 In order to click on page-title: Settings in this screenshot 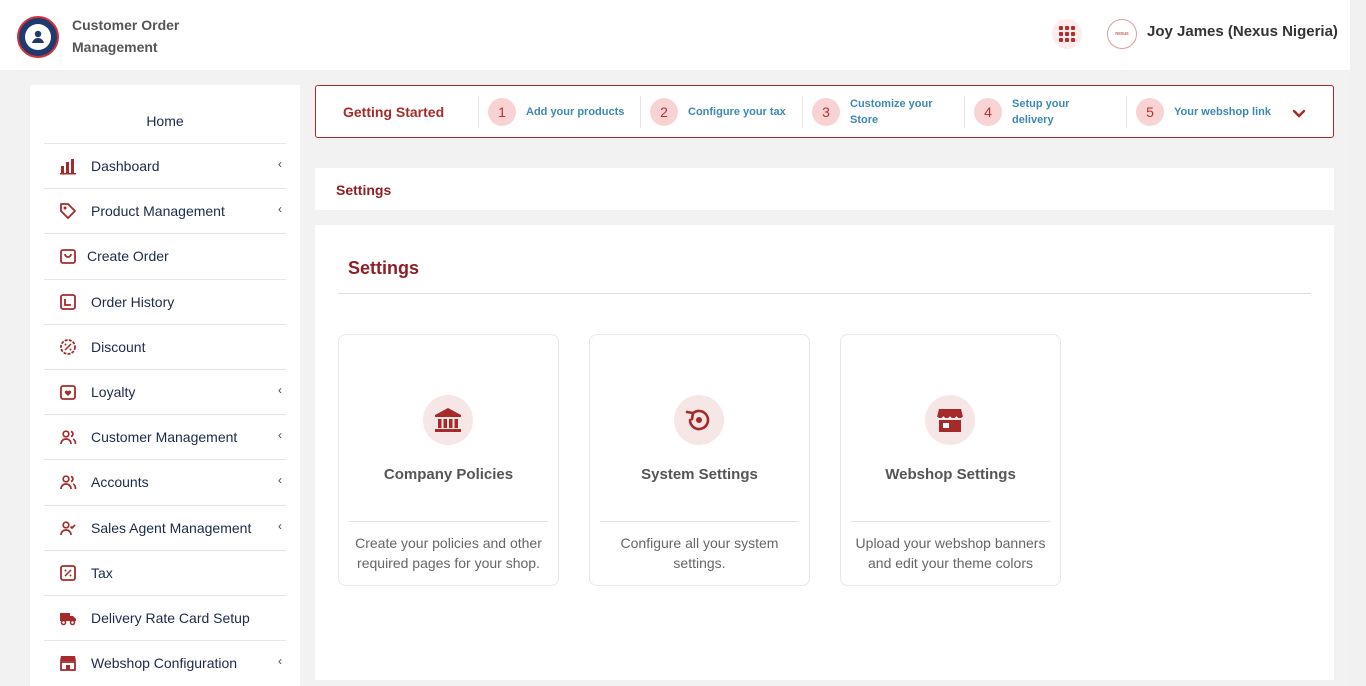, I will do `click(384, 268)`.